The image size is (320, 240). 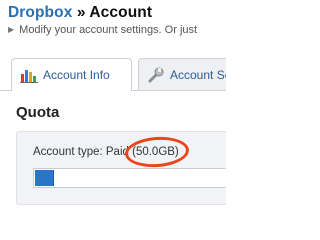 I want to click on quota-usage-fill, so click(x=44, y=178).